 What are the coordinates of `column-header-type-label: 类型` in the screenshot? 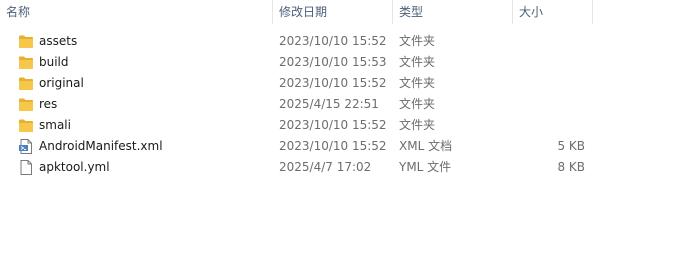 It's located at (411, 12).